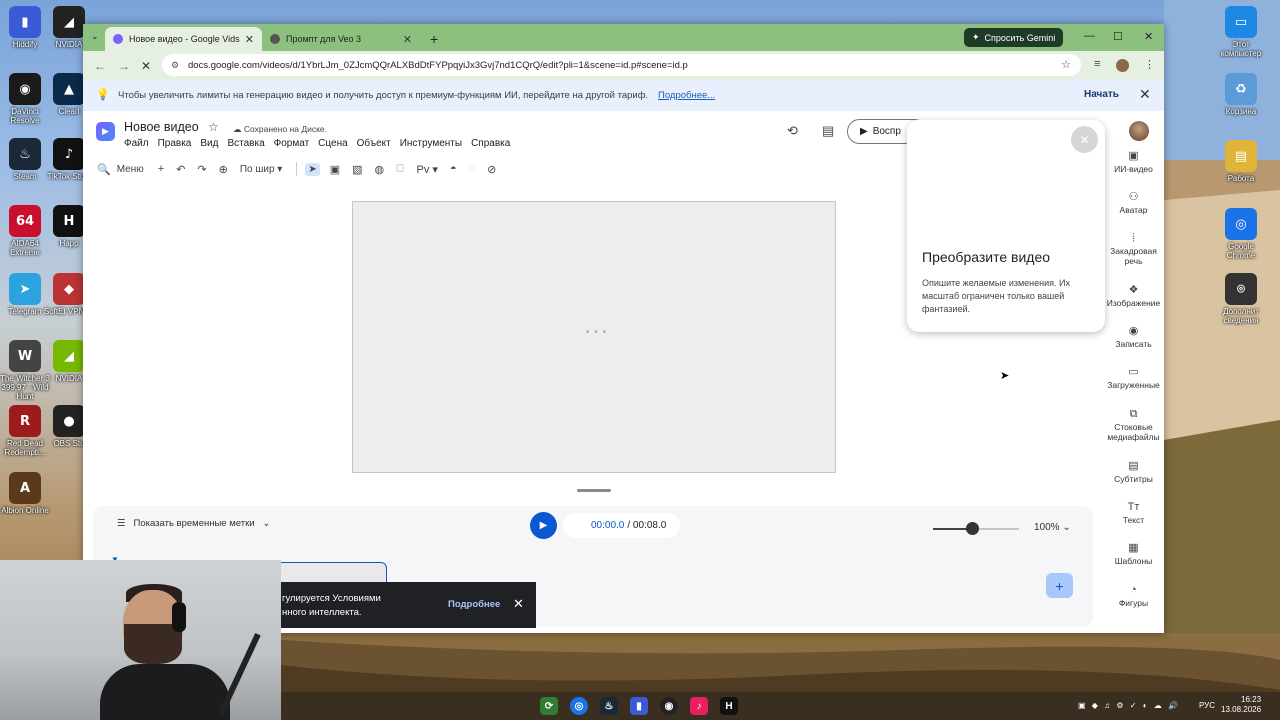 This screenshot has width=1280, height=720. What do you see at coordinates (257, 169) in the screenshot?
I see `fit-width-label: По шир` at bounding box center [257, 169].